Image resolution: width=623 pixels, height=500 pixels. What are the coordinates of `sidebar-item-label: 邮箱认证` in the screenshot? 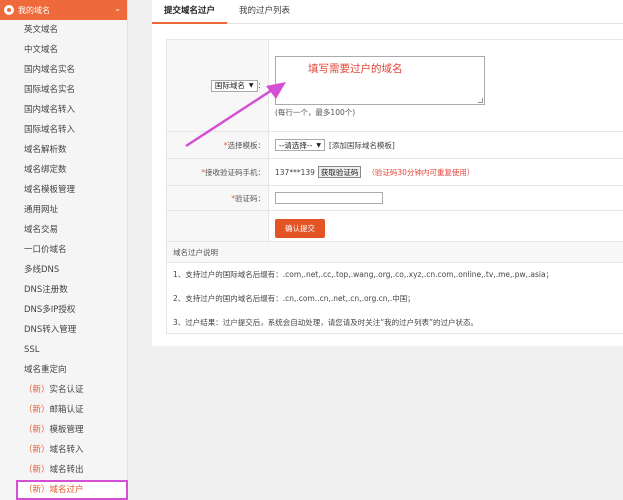 It's located at (66, 410).